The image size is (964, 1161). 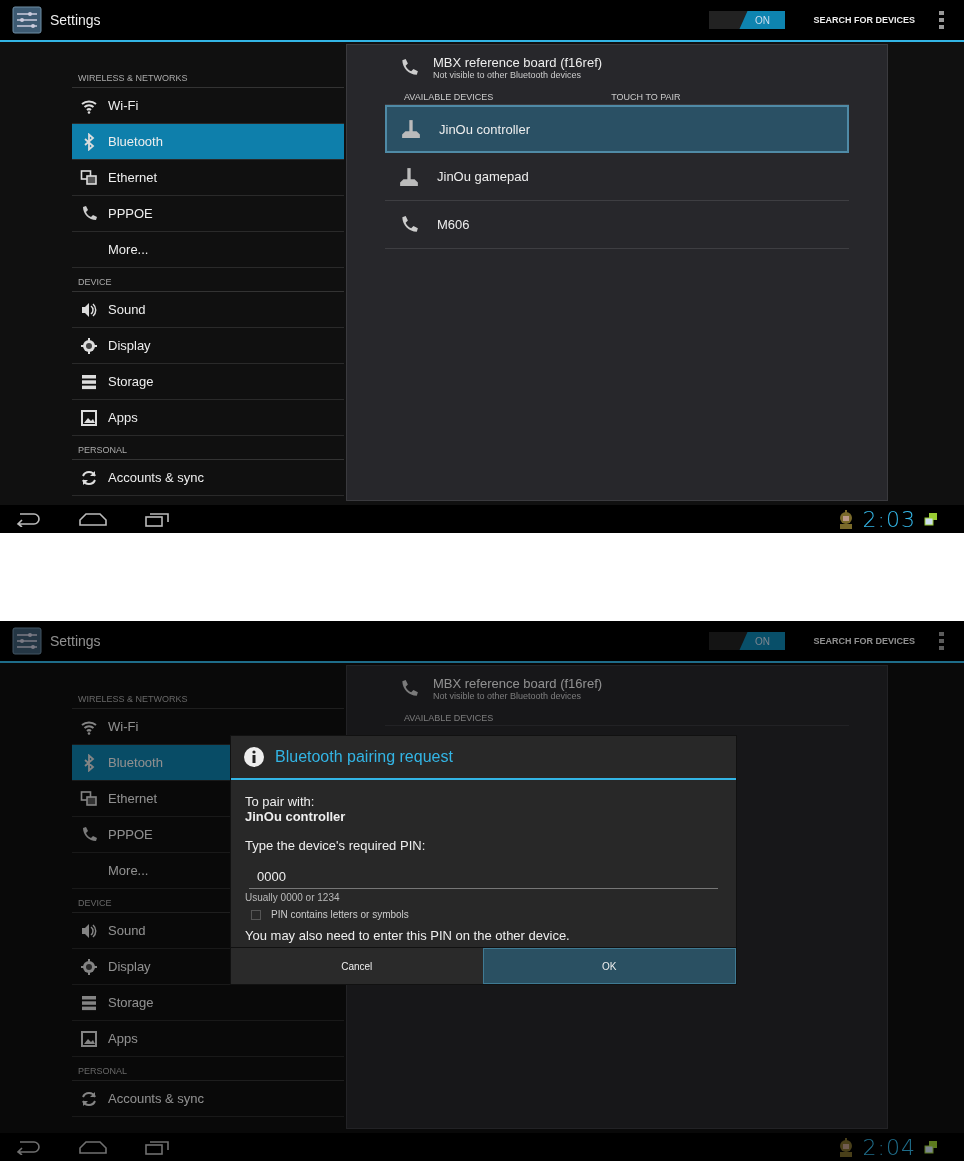 What do you see at coordinates (617, 129) in the screenshot?
I see `device-row: JinOu controller` at bounding box center [617, 129].